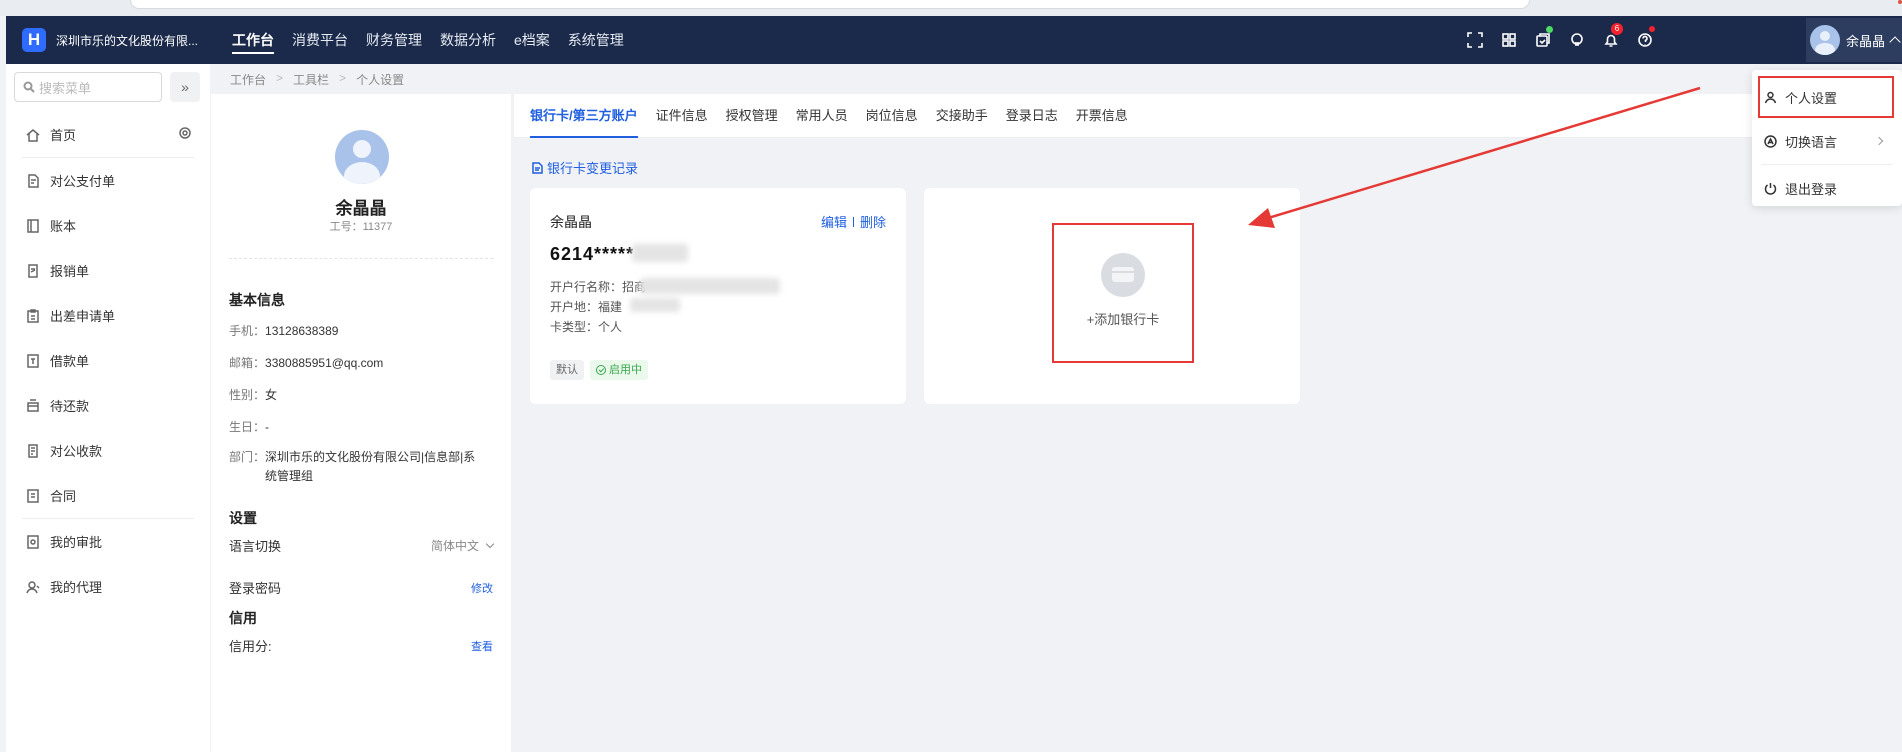 The image size is (1902, 752). What do you see at coordinates (108, 134) in the screenshot?
I see `sidebar-item-home: 首页` at bounding box center [108, 134].